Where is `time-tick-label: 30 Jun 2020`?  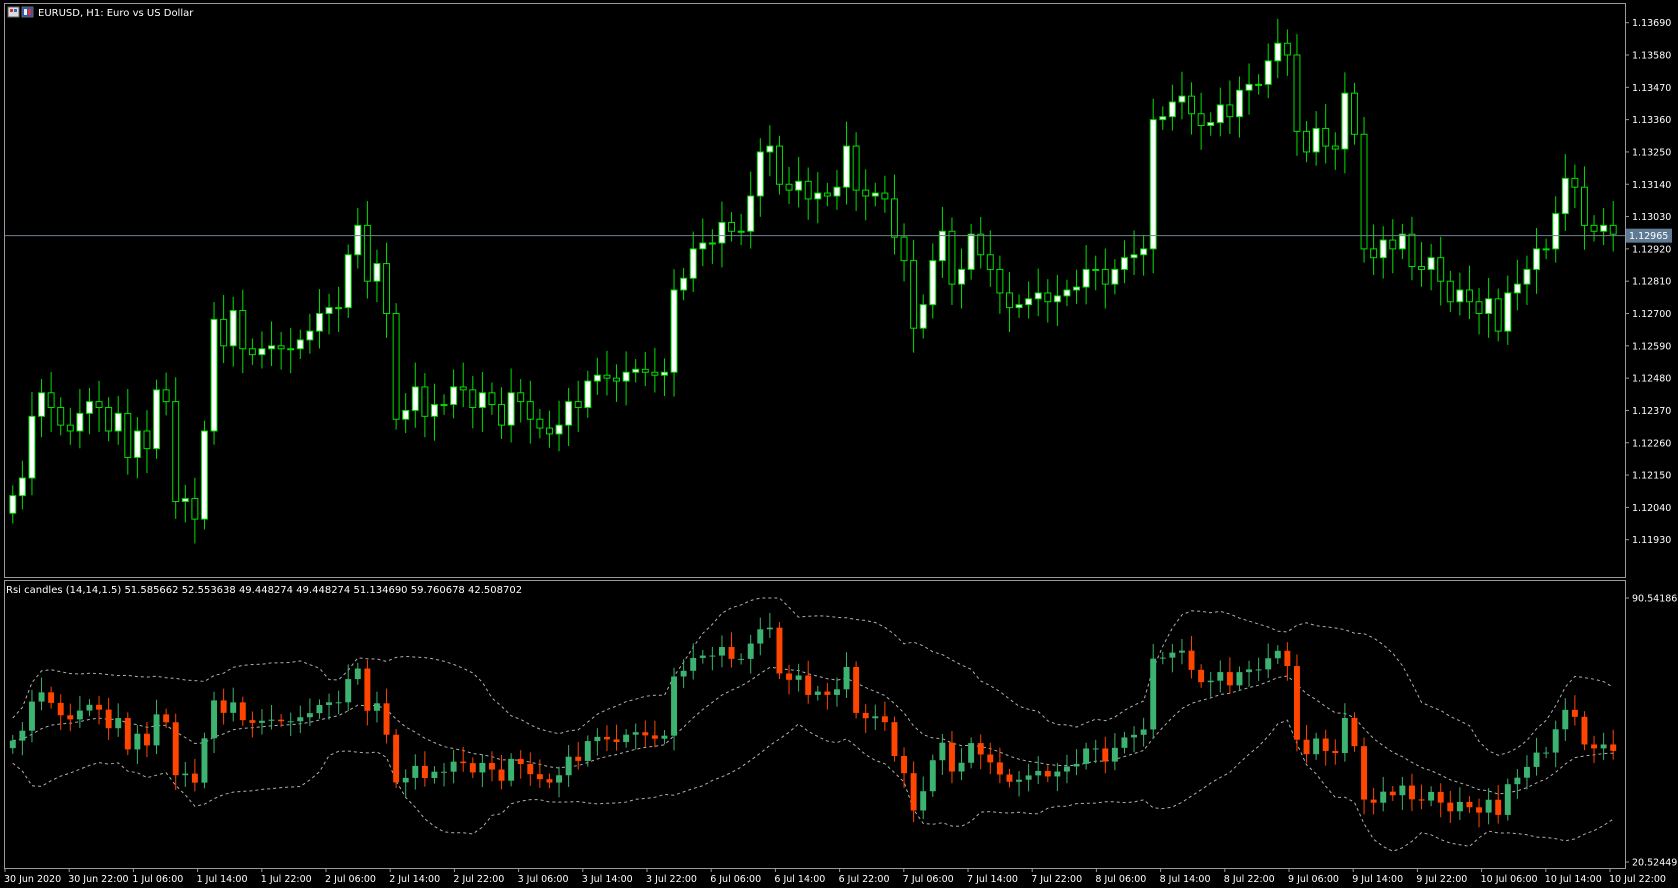 time-tick-label: 30 Jun 2020 is located at coordinates (32, 879).